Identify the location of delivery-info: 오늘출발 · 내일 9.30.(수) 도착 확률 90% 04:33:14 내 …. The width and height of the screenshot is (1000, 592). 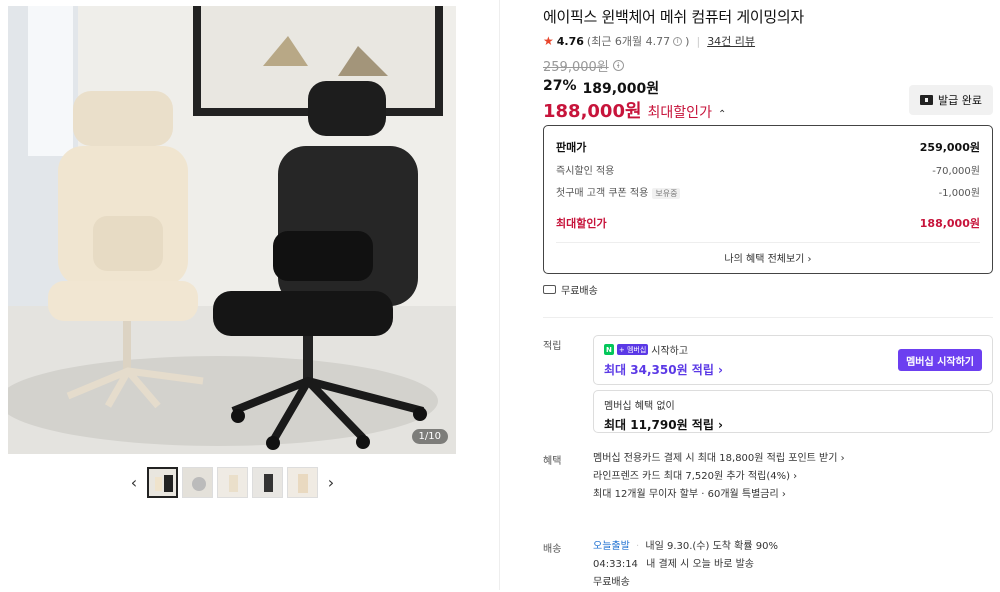
(685, 565).